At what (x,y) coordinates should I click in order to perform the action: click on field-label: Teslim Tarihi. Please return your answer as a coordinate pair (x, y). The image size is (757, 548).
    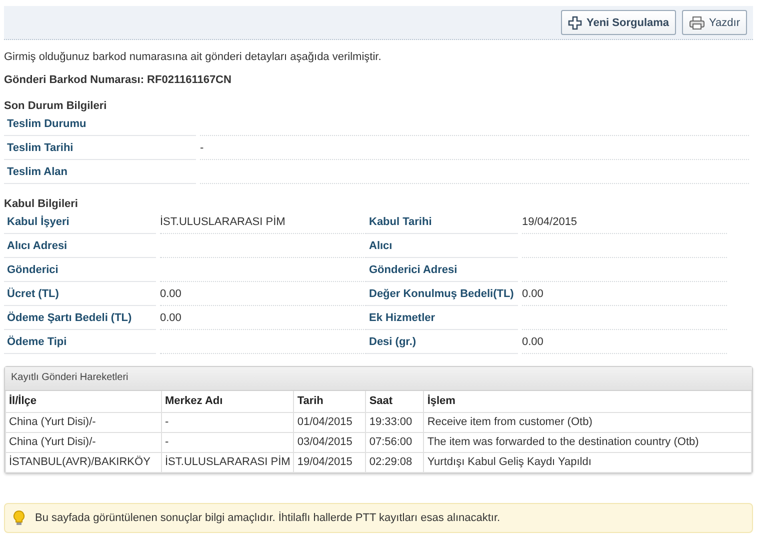
    Looking at the image, I should click on (100, 148).